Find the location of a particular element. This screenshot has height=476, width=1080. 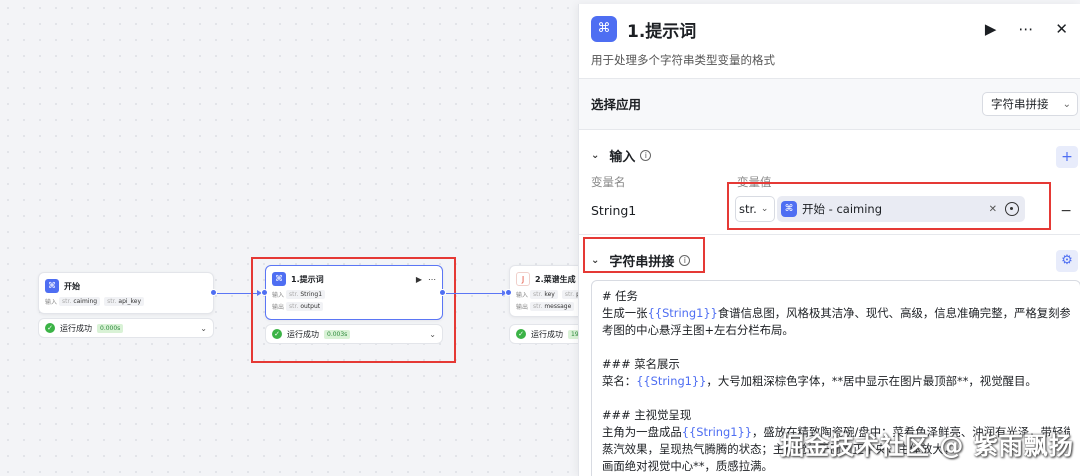

template-text: # 任务 is located at coordinates (620, 296).